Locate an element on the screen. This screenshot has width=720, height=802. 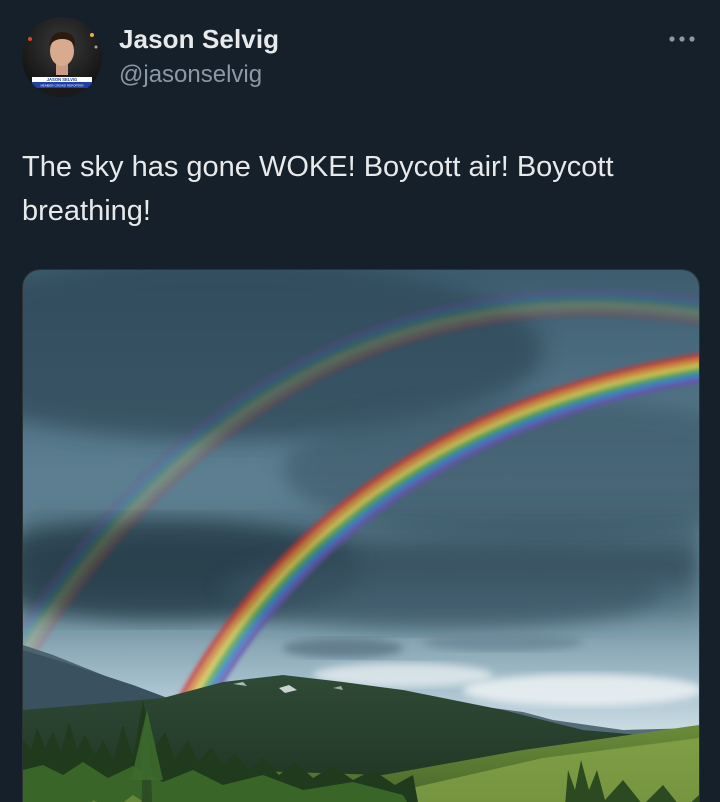
more-options-button is located at coordinates (682, 39).